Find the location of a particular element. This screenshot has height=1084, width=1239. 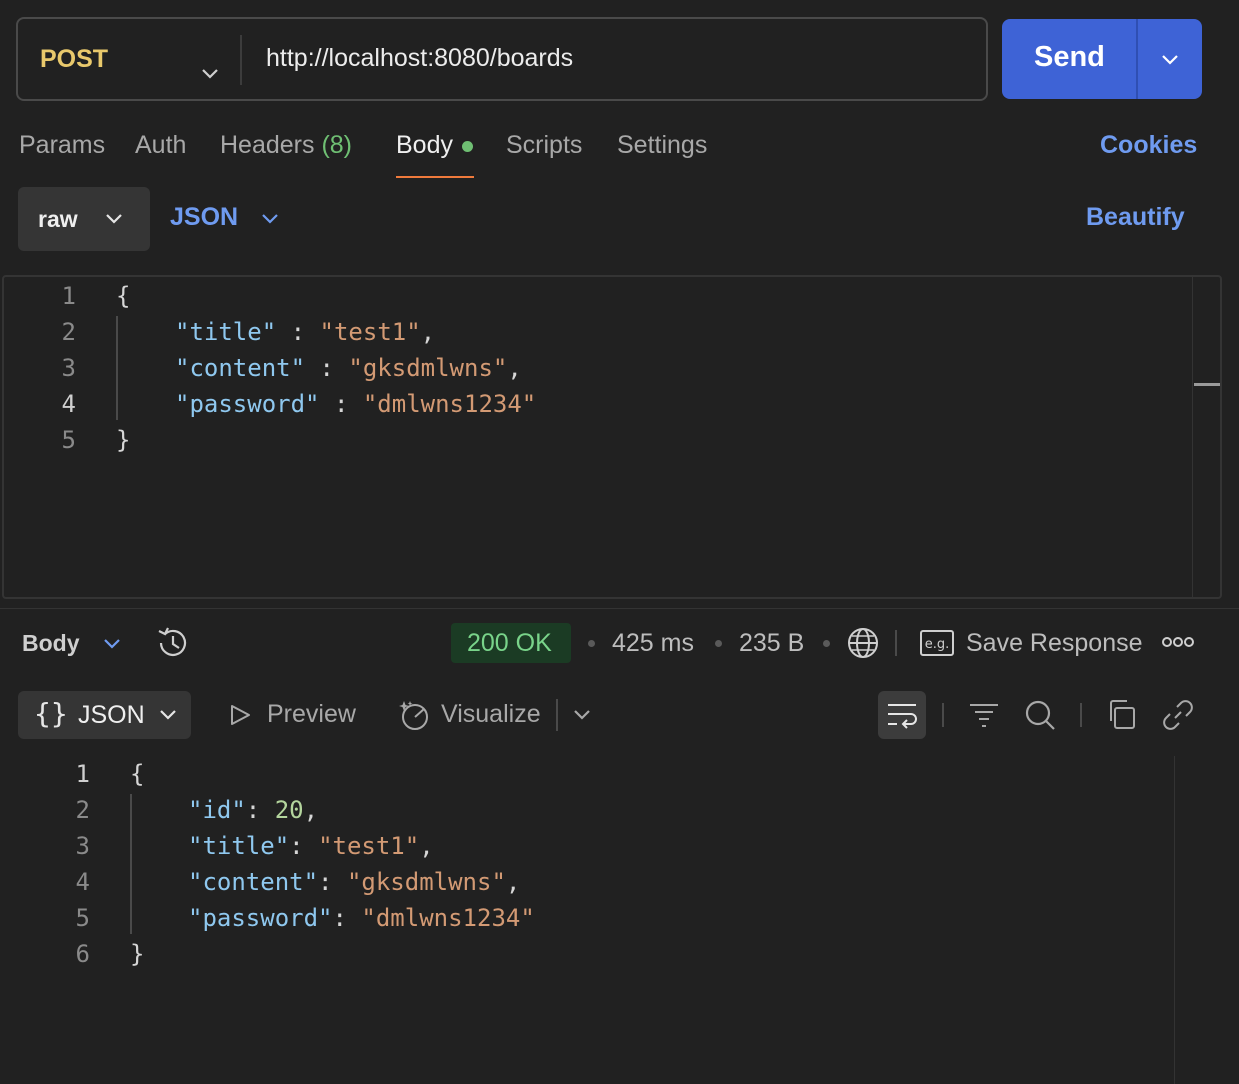

more-icon is located at coordinates (1178, 642).